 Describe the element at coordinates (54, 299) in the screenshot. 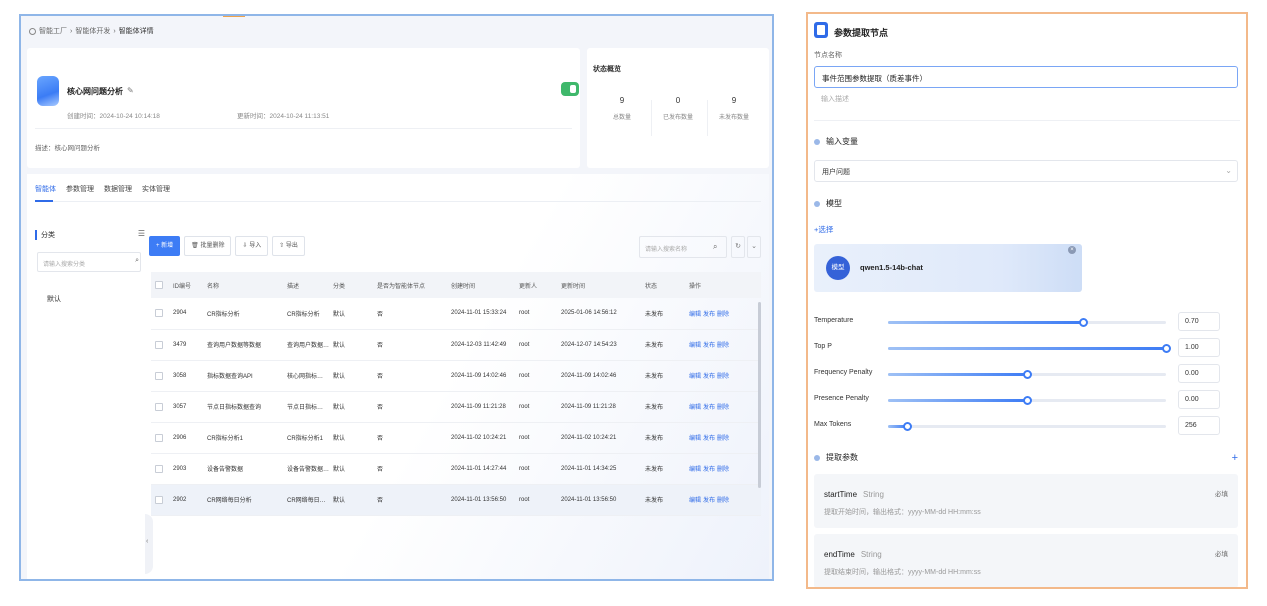

I see `category-item-default: 默认` at that location.